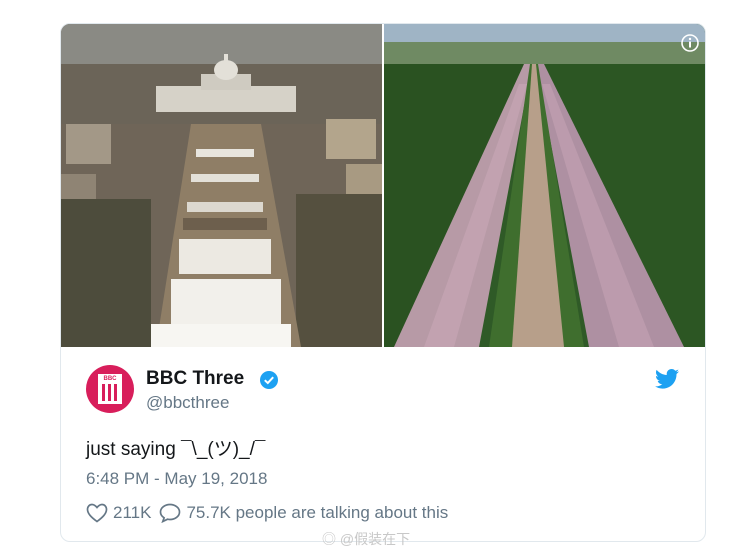 The height and width of the screenshot is (549, 749). I want to click on tweet-timestamp: 6:48 PM - May 19, 2018, so click(176, 479).